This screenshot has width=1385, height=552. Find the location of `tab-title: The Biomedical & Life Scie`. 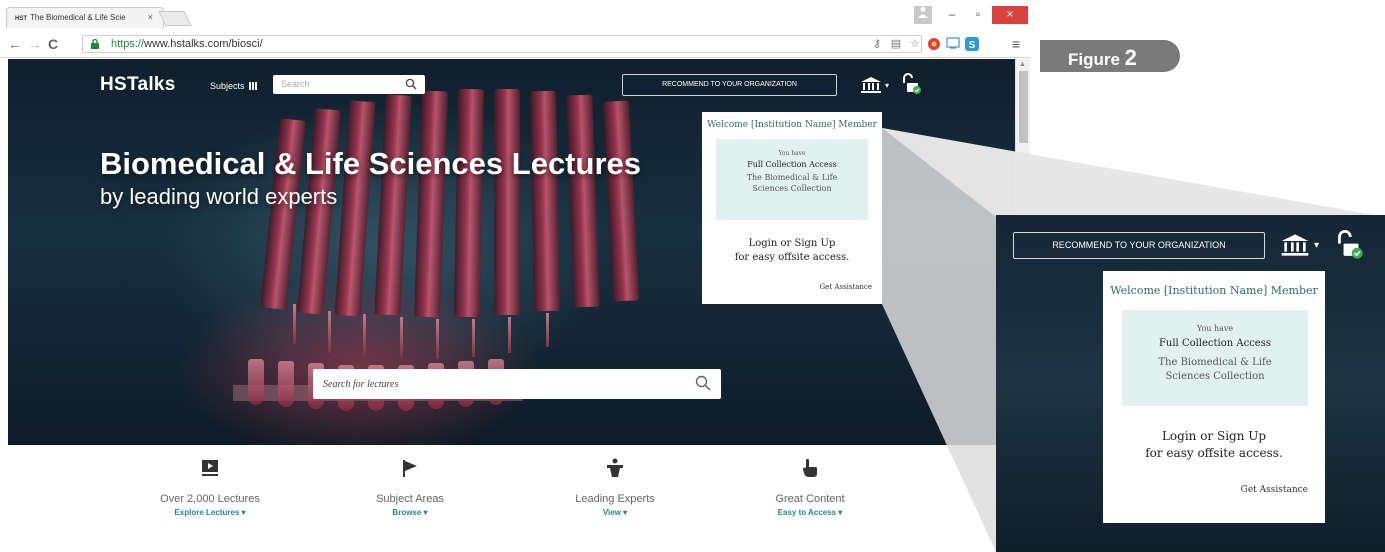

tab-title: The Biomedical & Life Scie is located at coordinates (78, 17).